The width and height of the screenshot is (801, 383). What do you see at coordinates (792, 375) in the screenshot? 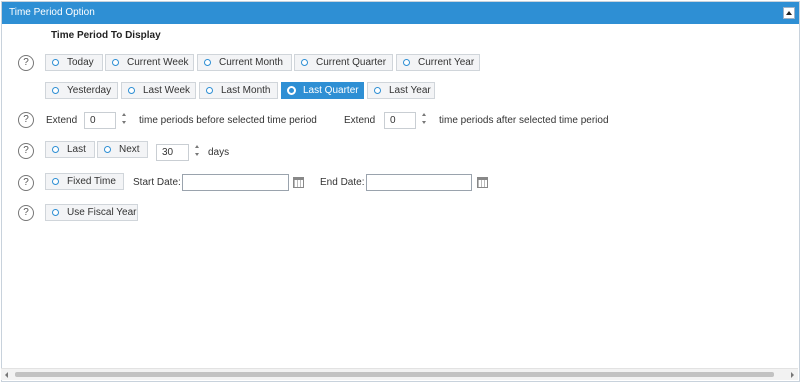
I see `scroll-right-icon` at bounding box center [792, 375].